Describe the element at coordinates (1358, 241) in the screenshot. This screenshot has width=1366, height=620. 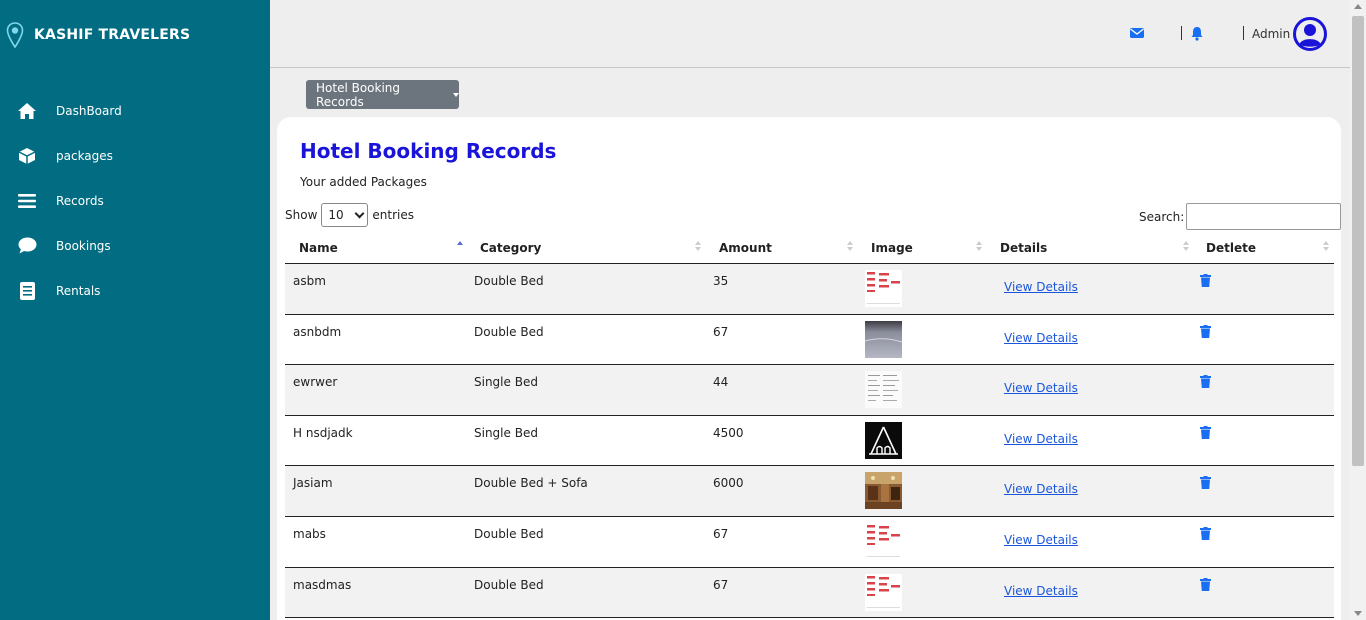
I see `scroll-thumb` at that location.